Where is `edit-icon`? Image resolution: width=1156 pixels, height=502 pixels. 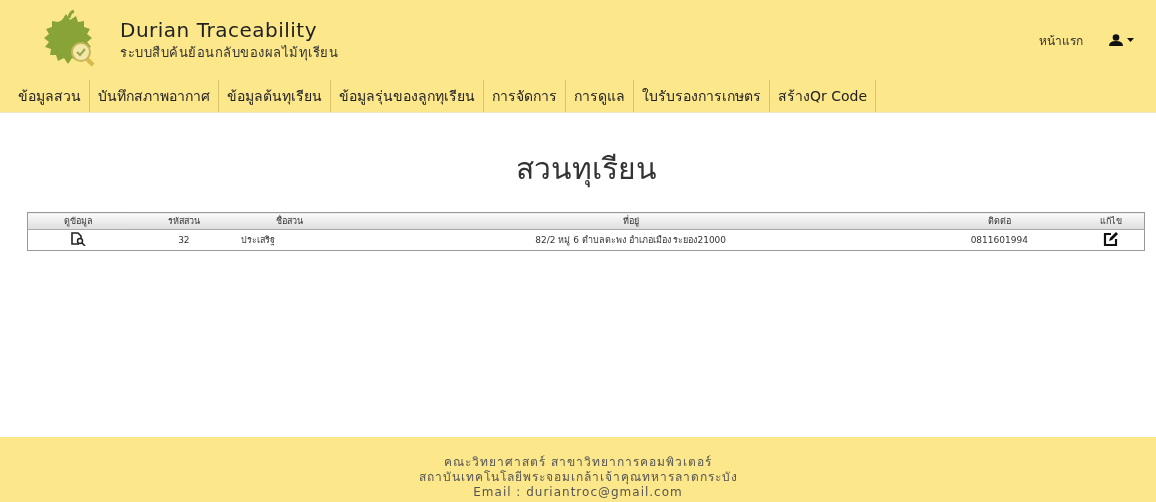 edit-icon is located at coordinates (1111, 239).